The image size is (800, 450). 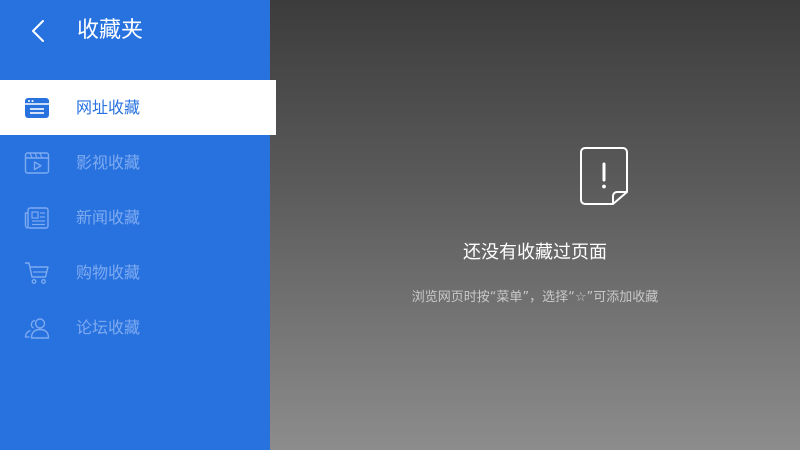 I want to click on sidebar-item-label: 新闻收藏, so click(x=108, y=217).